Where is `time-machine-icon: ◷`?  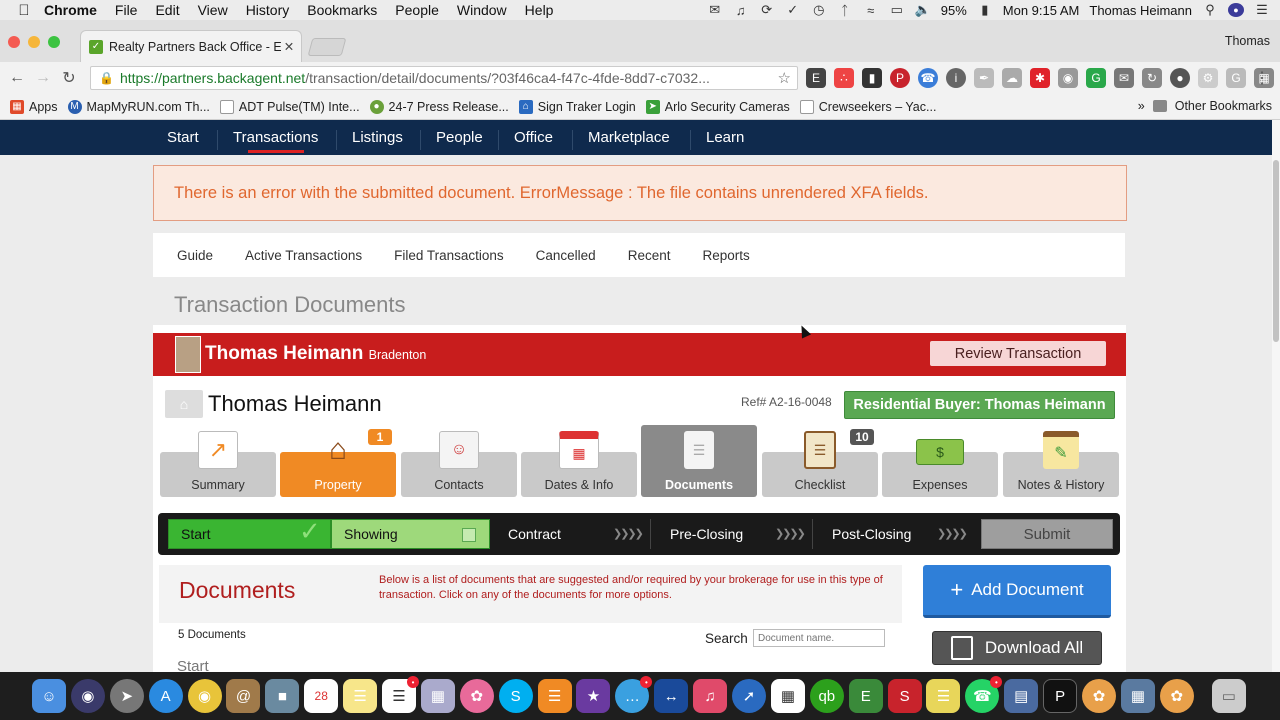 time-machine-icon: ◷ is located at coordinates (819, 9).